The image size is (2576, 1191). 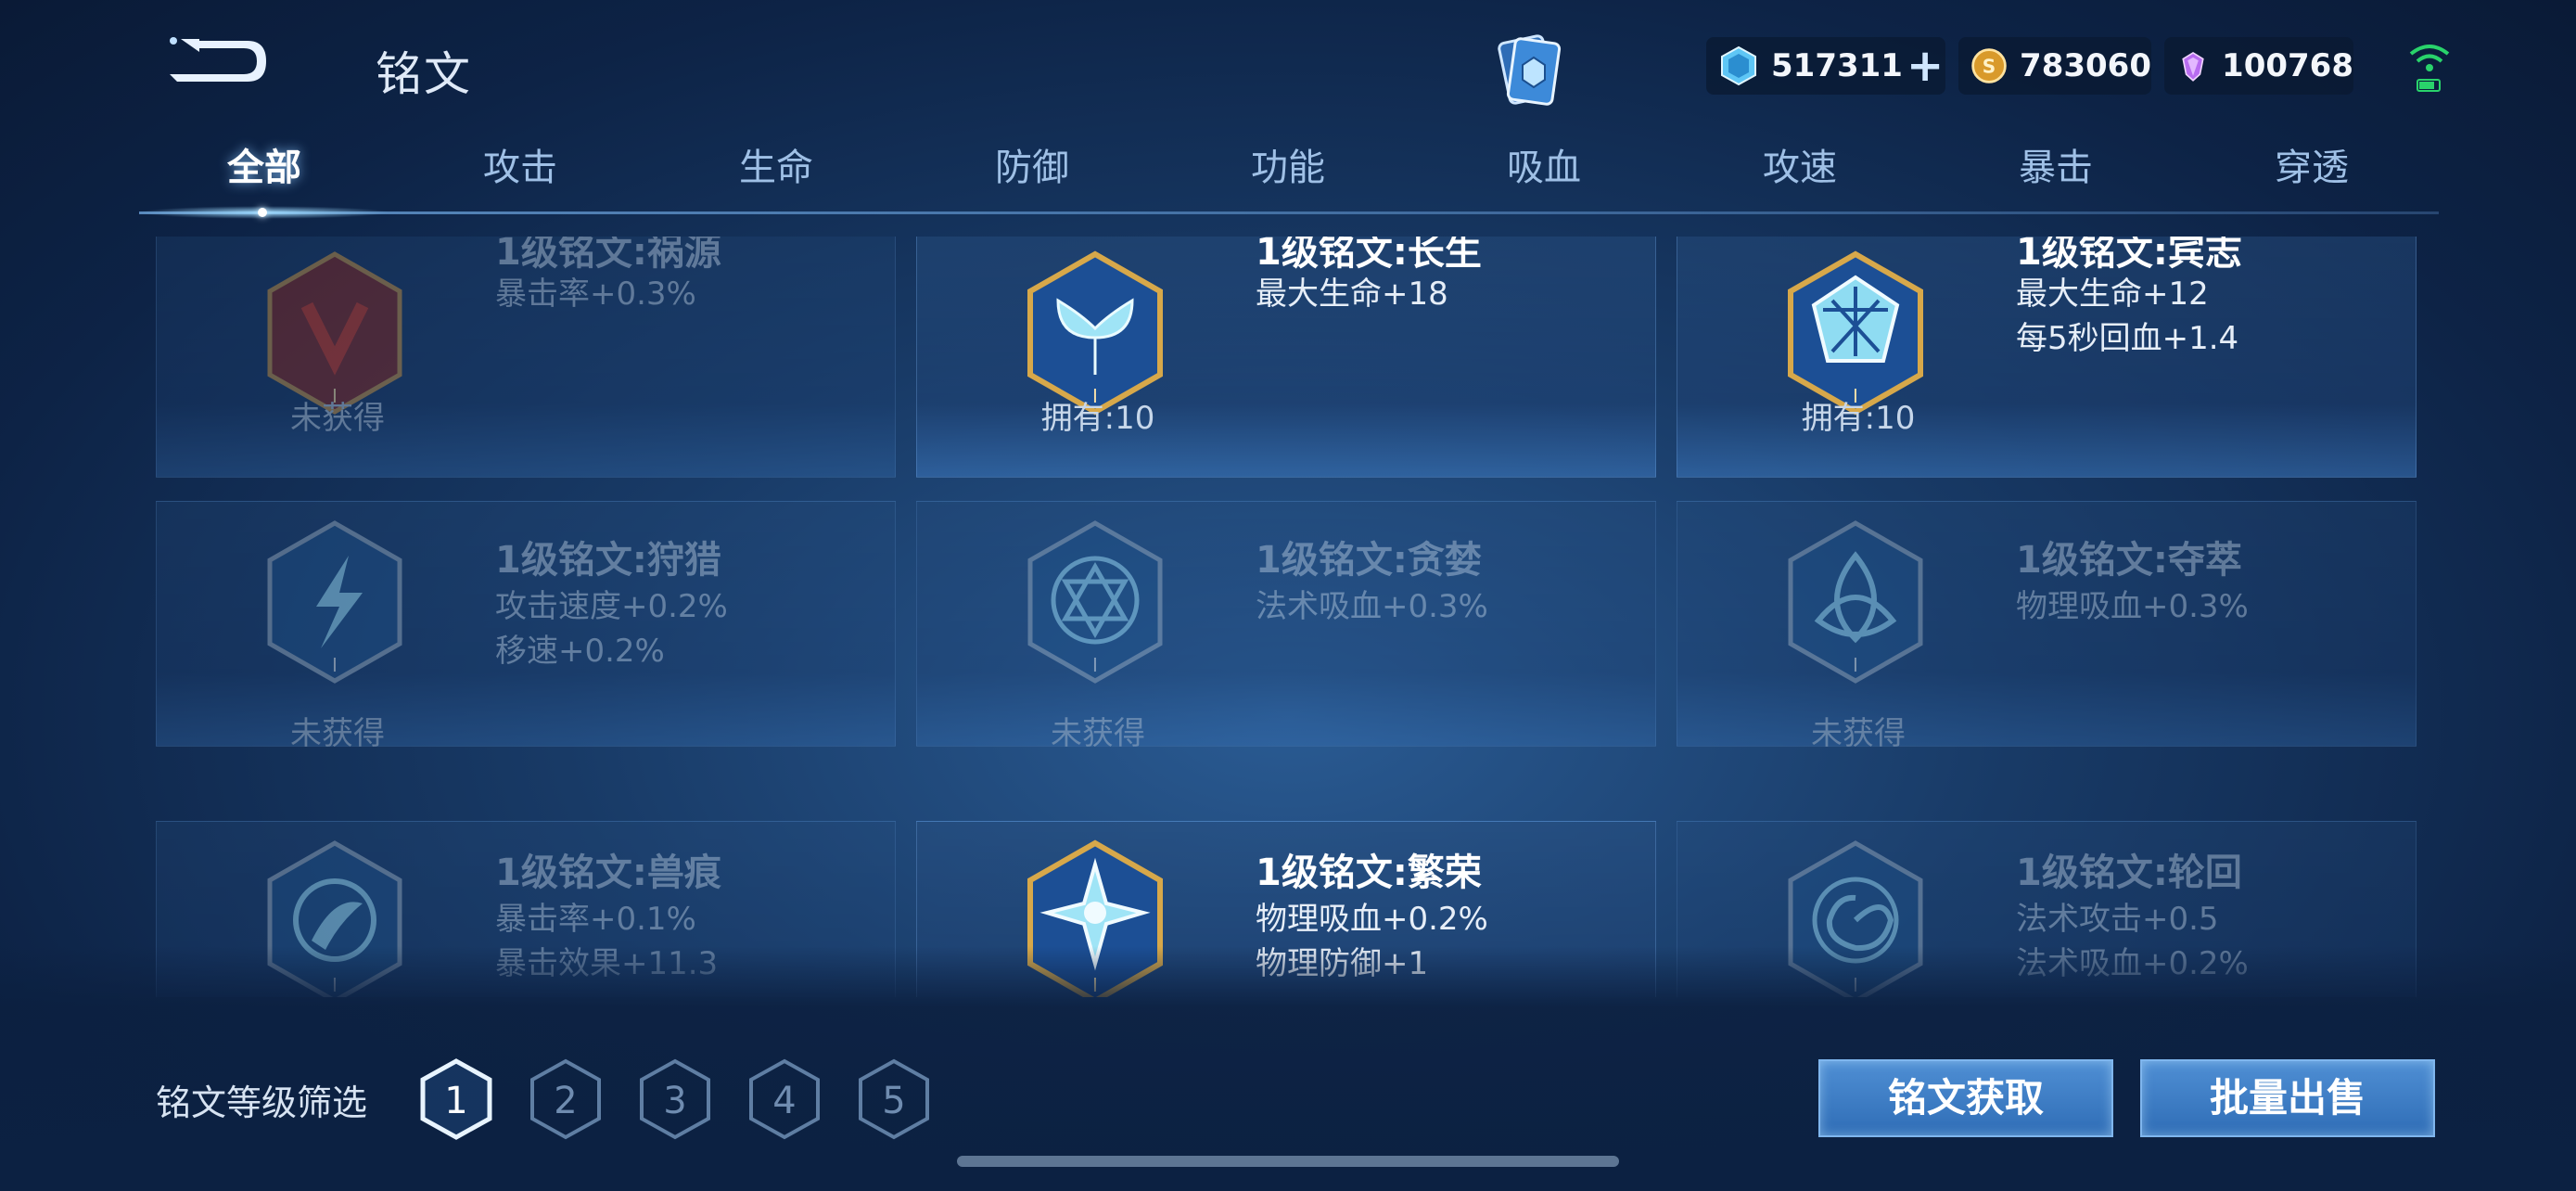 I want to click on category-tabs: 全部 攻击 生命 防御 功能 吸血 攻速 暴击 穿透, so click(x=1289, y=174).